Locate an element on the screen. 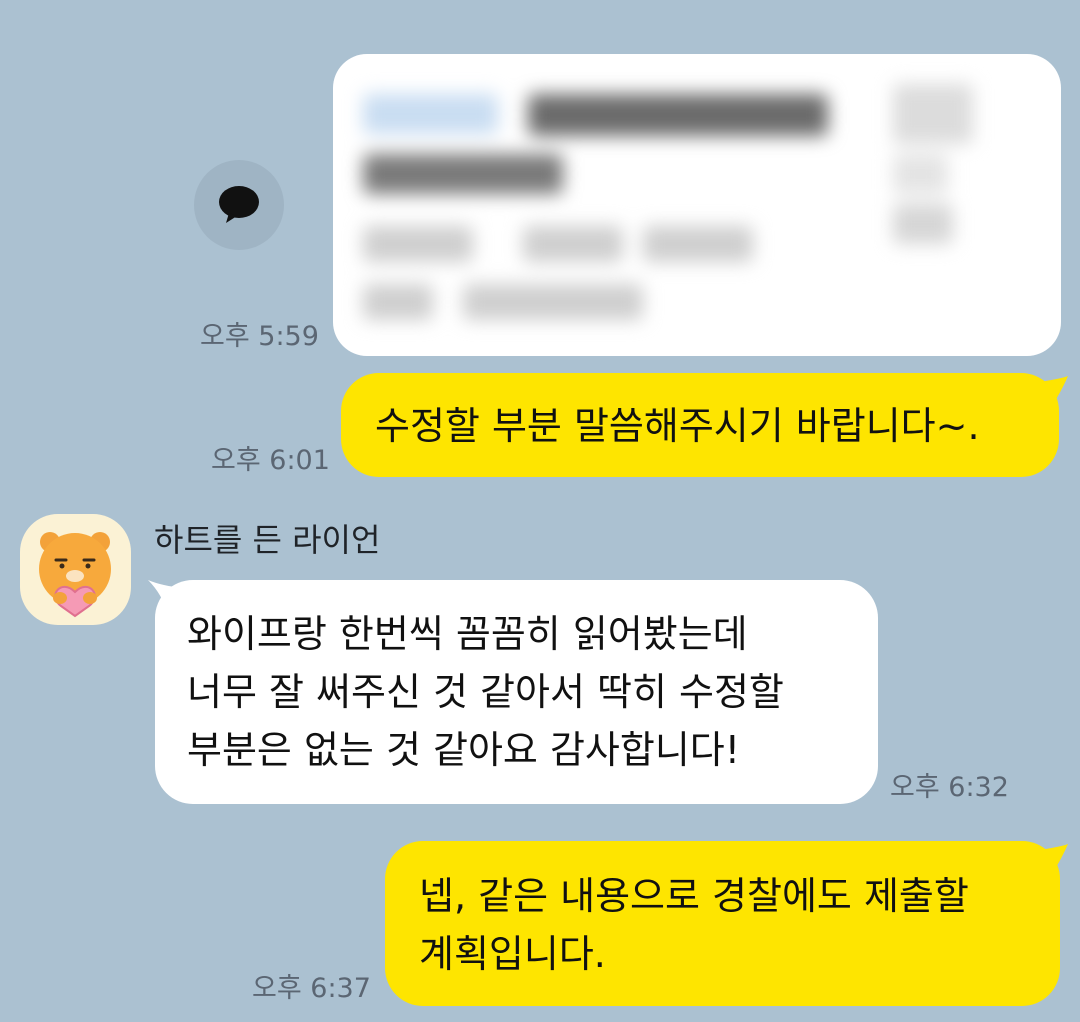  ryan-avatar-icon is located at coordinates (75, 575).